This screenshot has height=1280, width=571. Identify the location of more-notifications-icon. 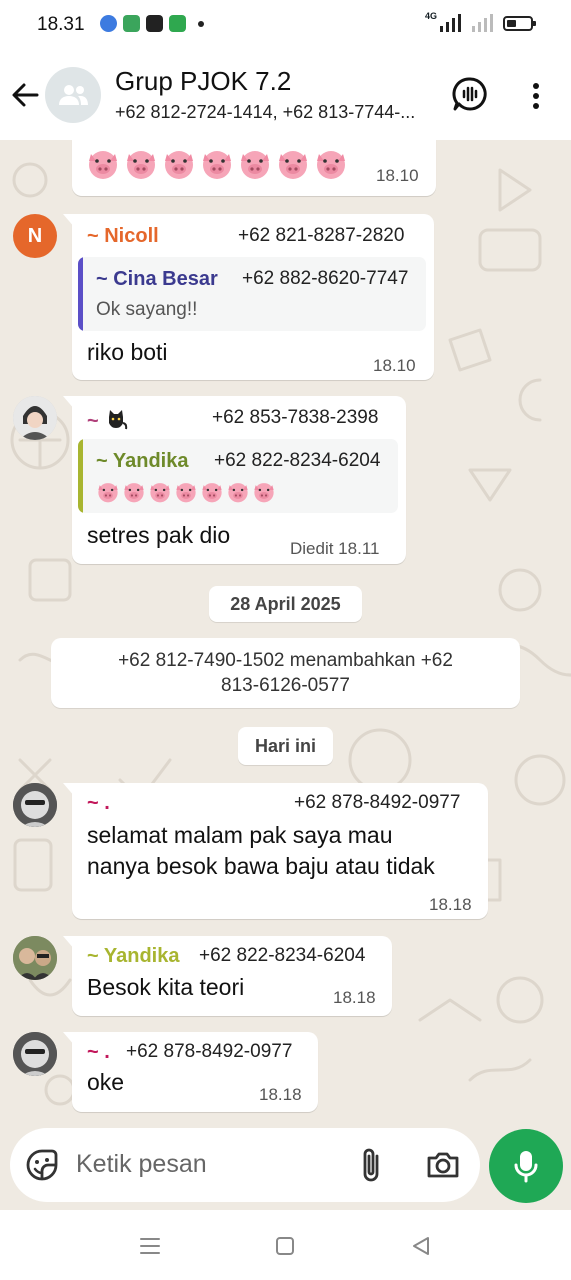
(201, 23).